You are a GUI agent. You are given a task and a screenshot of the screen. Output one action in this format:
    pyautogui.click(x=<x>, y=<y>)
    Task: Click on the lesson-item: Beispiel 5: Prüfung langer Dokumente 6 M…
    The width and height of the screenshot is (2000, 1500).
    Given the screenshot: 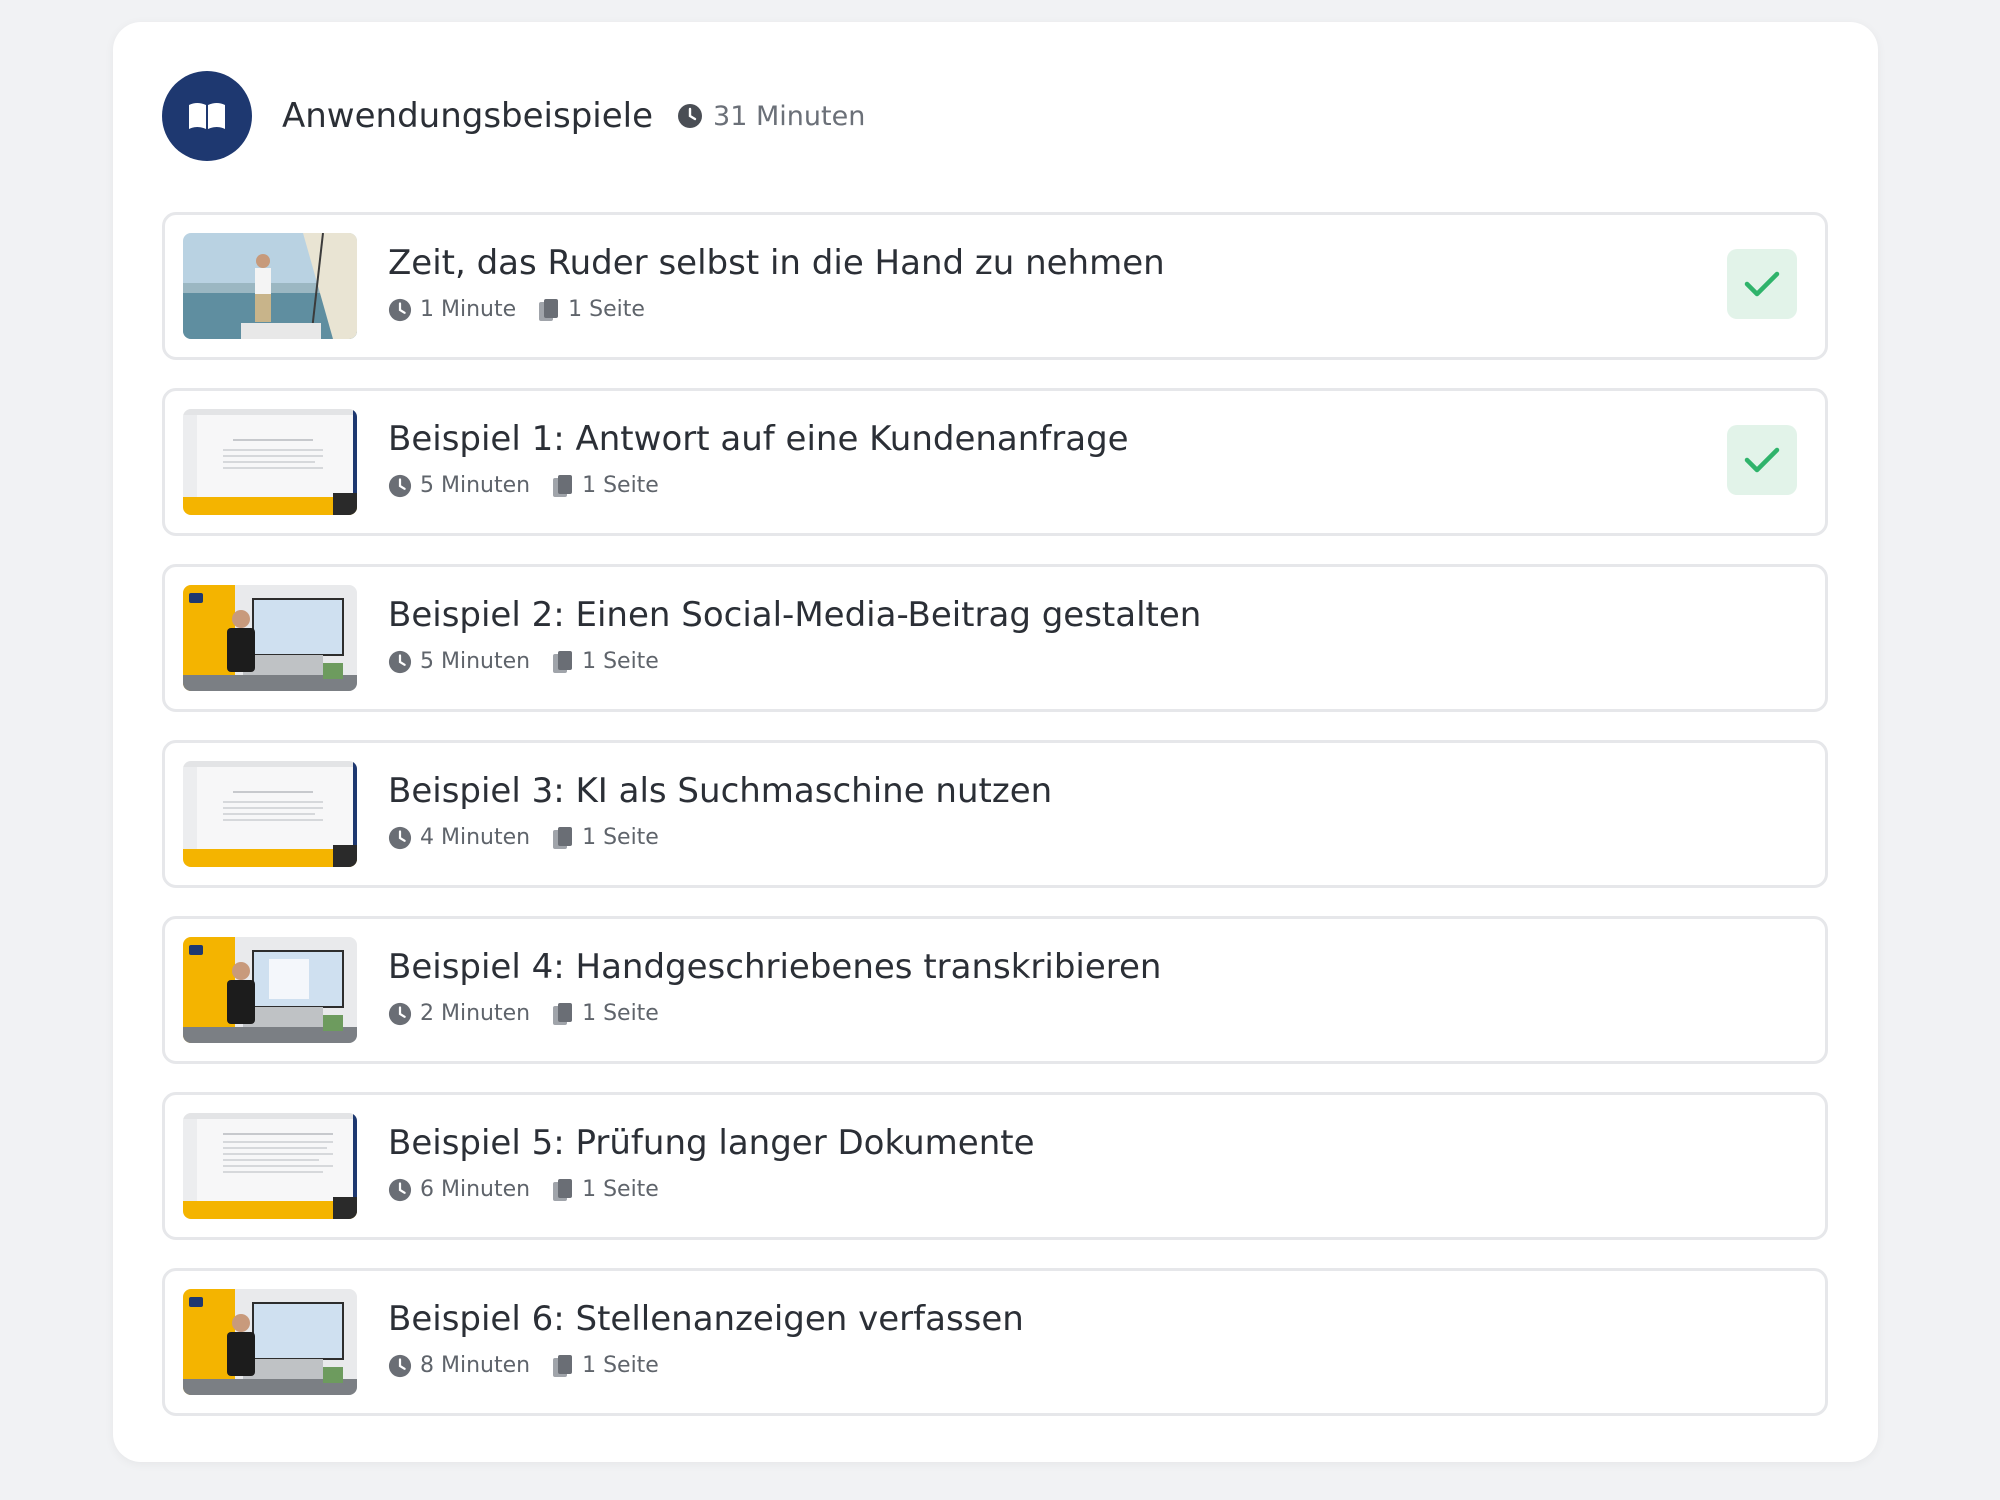 What is the action you would take?
    pyautogui.click(x=995, y=1166)
    